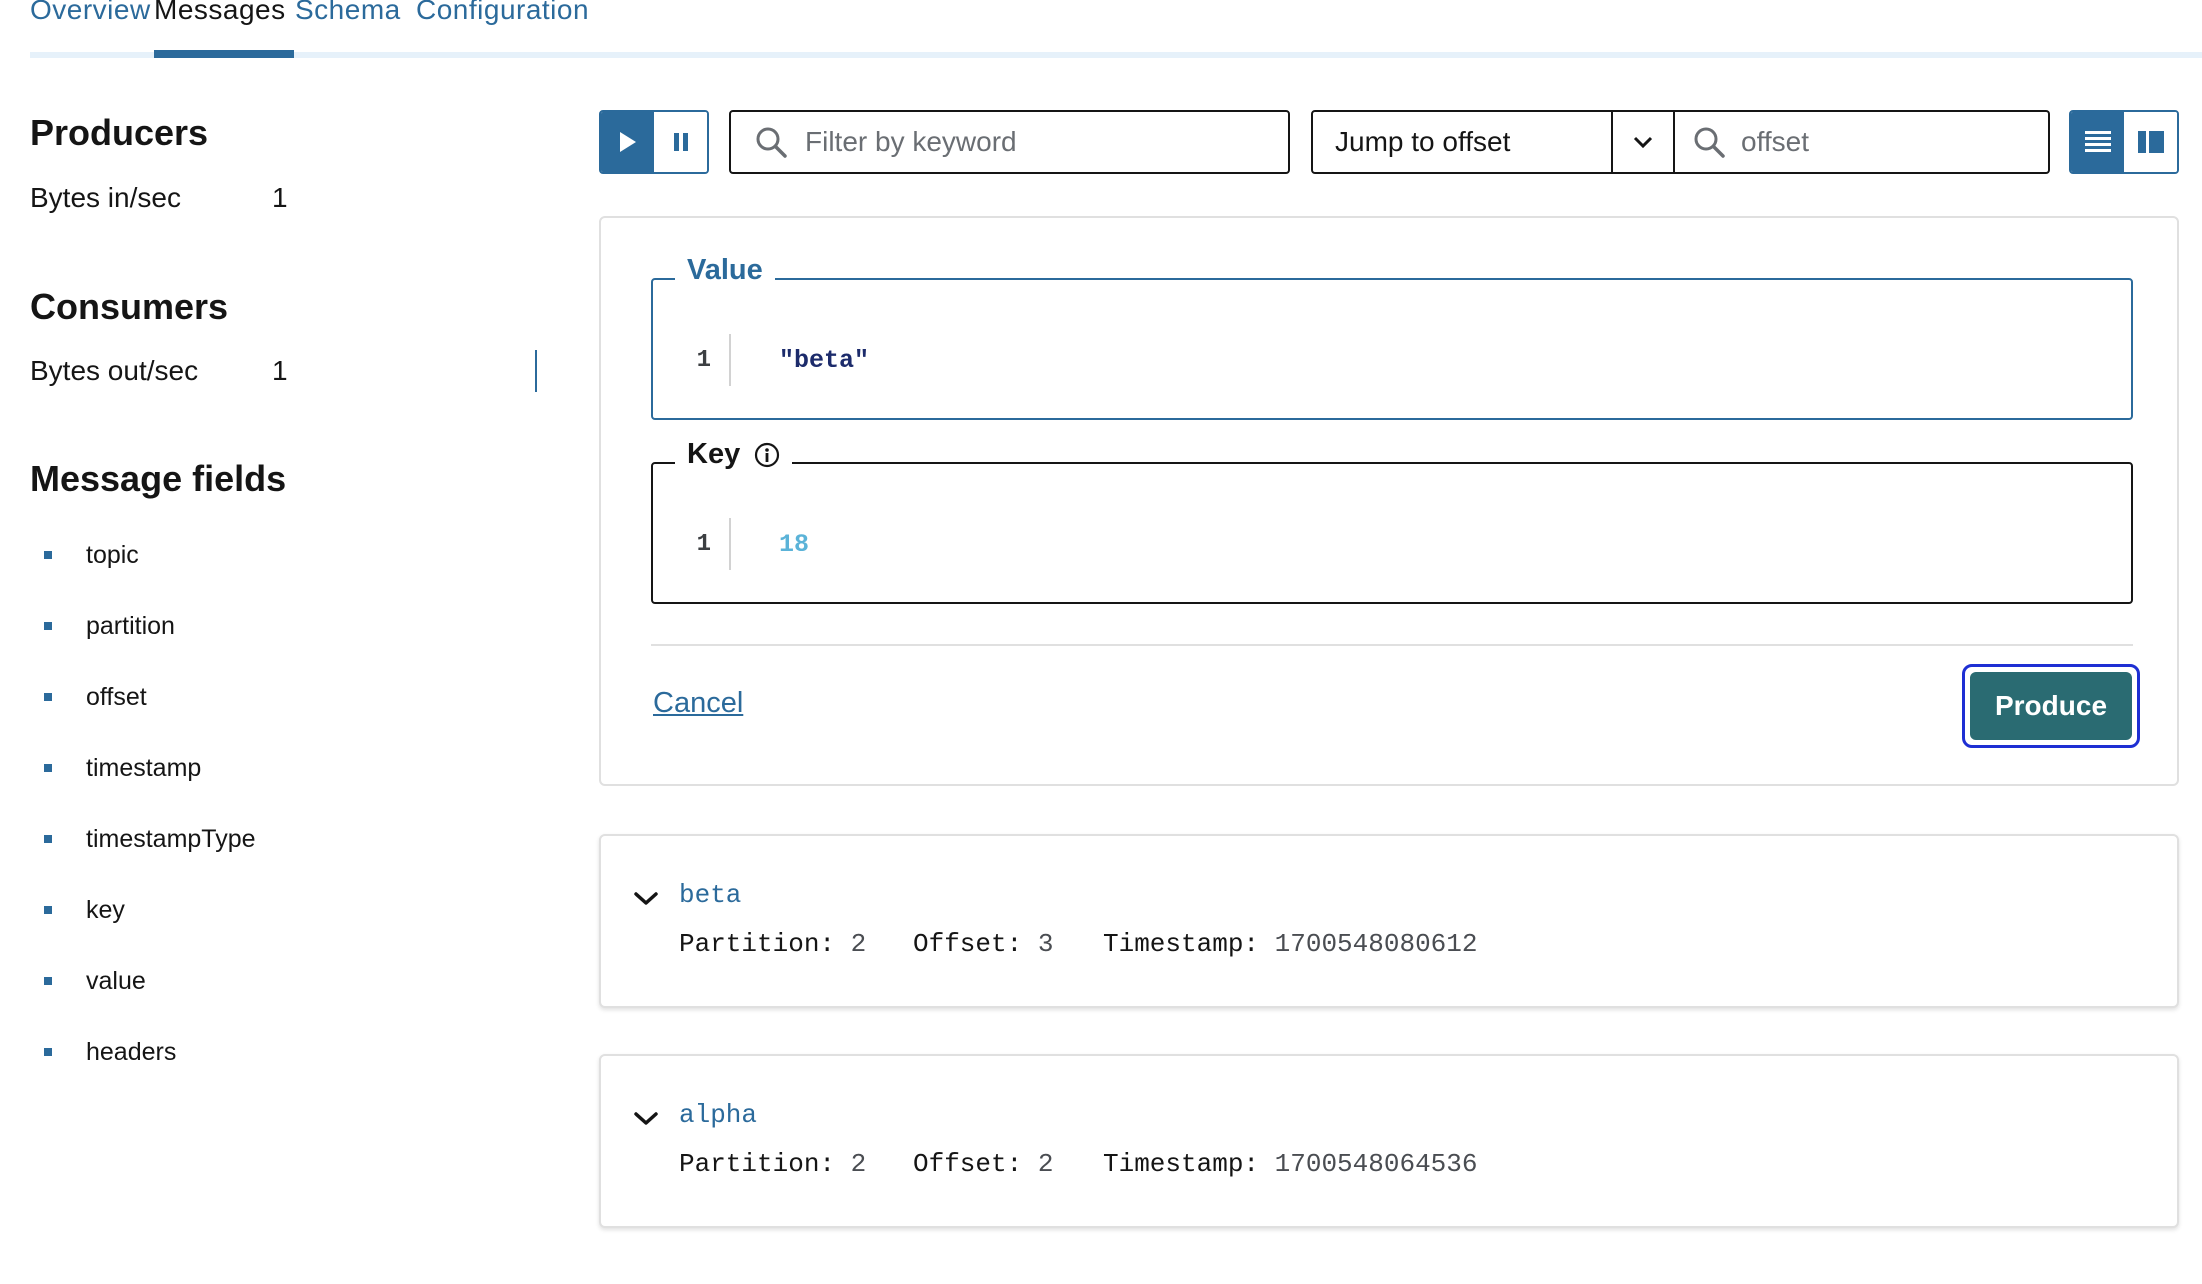 Image resolution: width=2202 pixels, height=1284 pixels. What do you see at coordinates (794, 544) in the screenshot?
I see `key-code: 18` at bounding box center [794, 544].